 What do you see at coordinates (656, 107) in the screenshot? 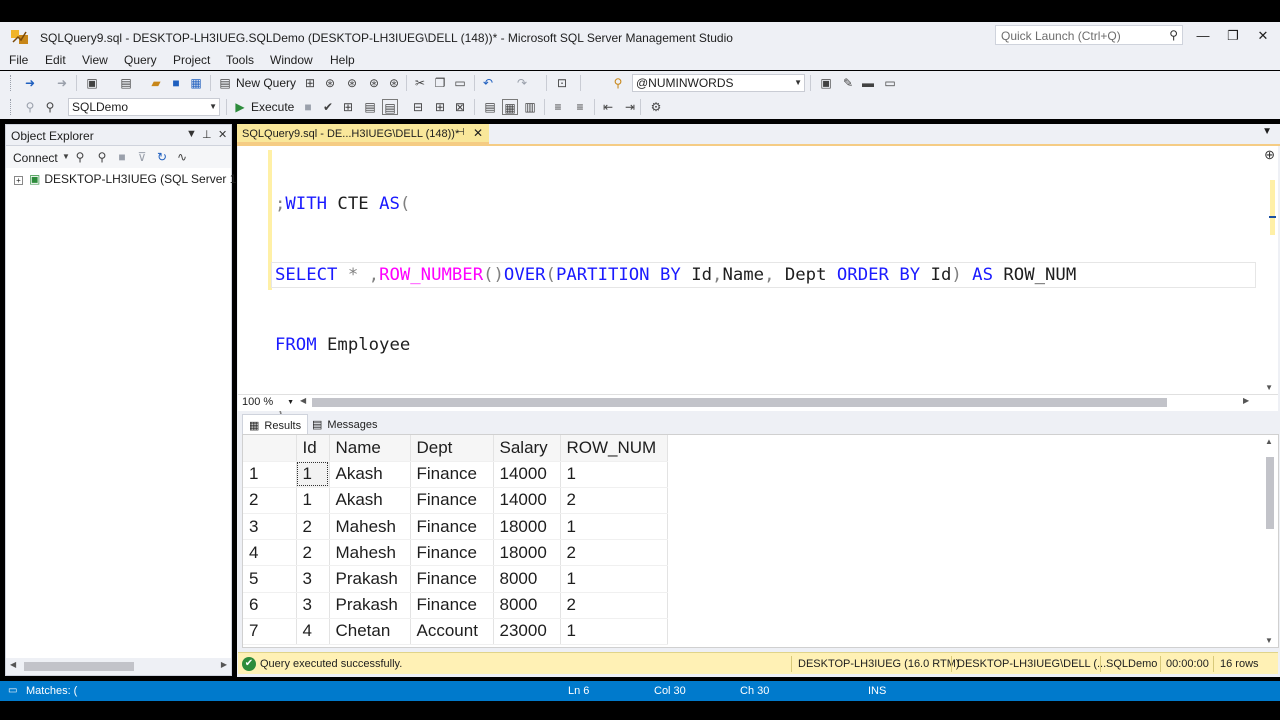
I see `specify-values-icon: ⚙` at bounding box center [656, 107].